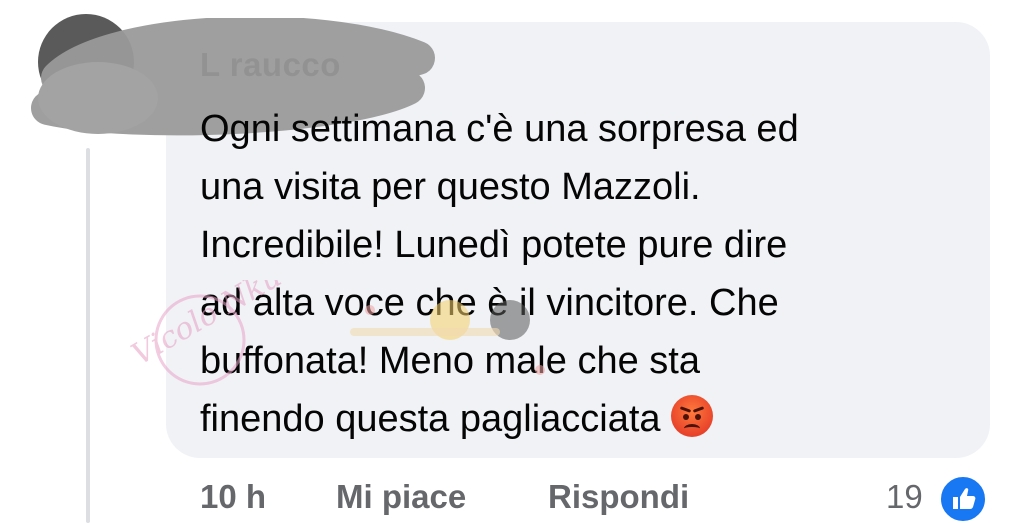 The image size is (1024, 523). What do you see at coordinates (904, 497) in the screenshot?
I see `reaction-count: 19` at bounding box center [904, 497].